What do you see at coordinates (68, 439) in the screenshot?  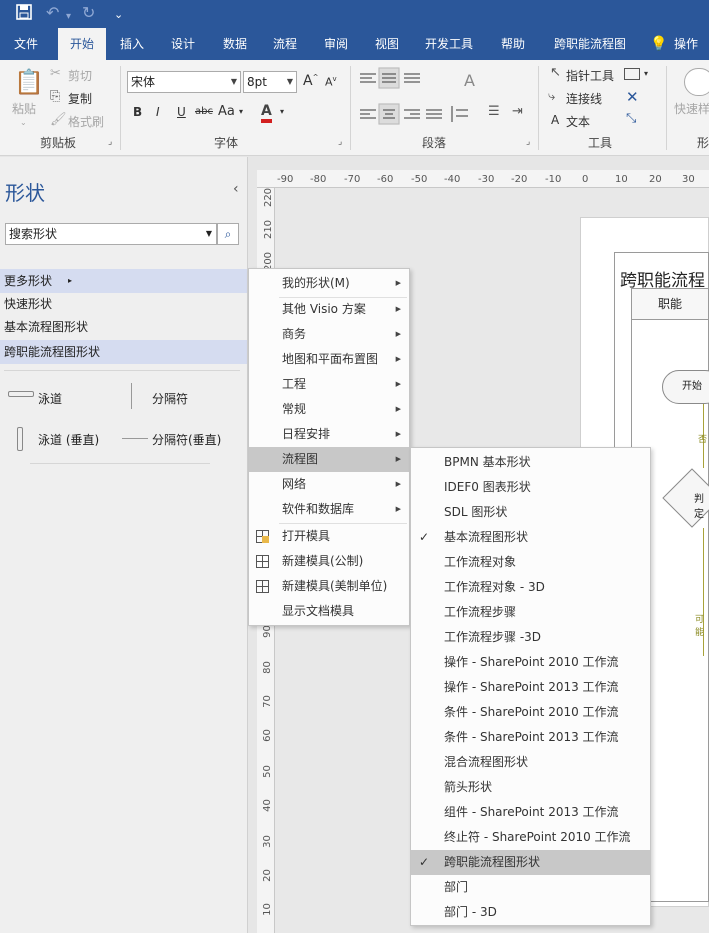 I see `shape-vertical-swimlane: 泳道 (垂直)` at bounding box center [68, 439].